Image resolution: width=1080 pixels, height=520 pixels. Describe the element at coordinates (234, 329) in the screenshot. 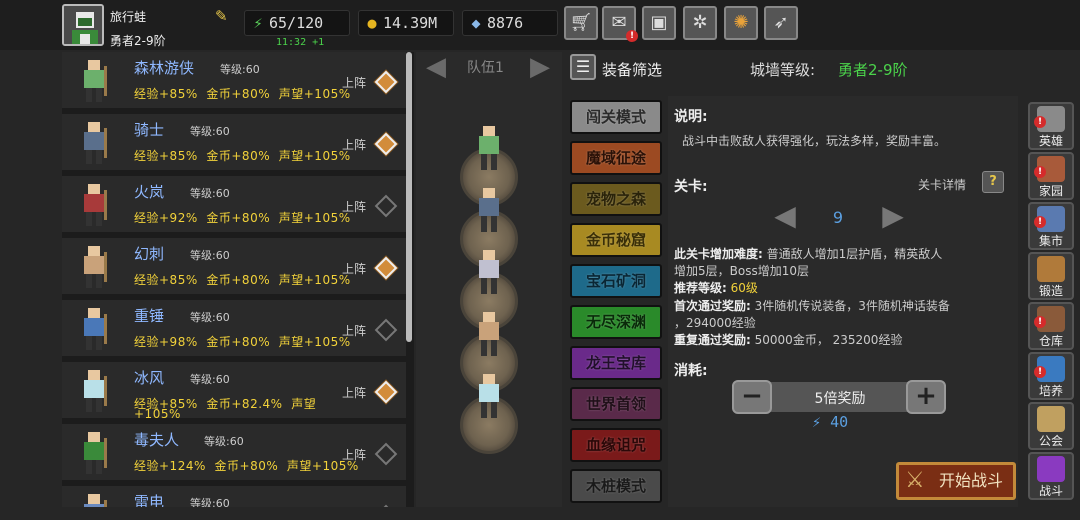

I see `hero-row: 重锤 等级:60 经验+98% 金币+80% 声望+105% 上阵` at that location.